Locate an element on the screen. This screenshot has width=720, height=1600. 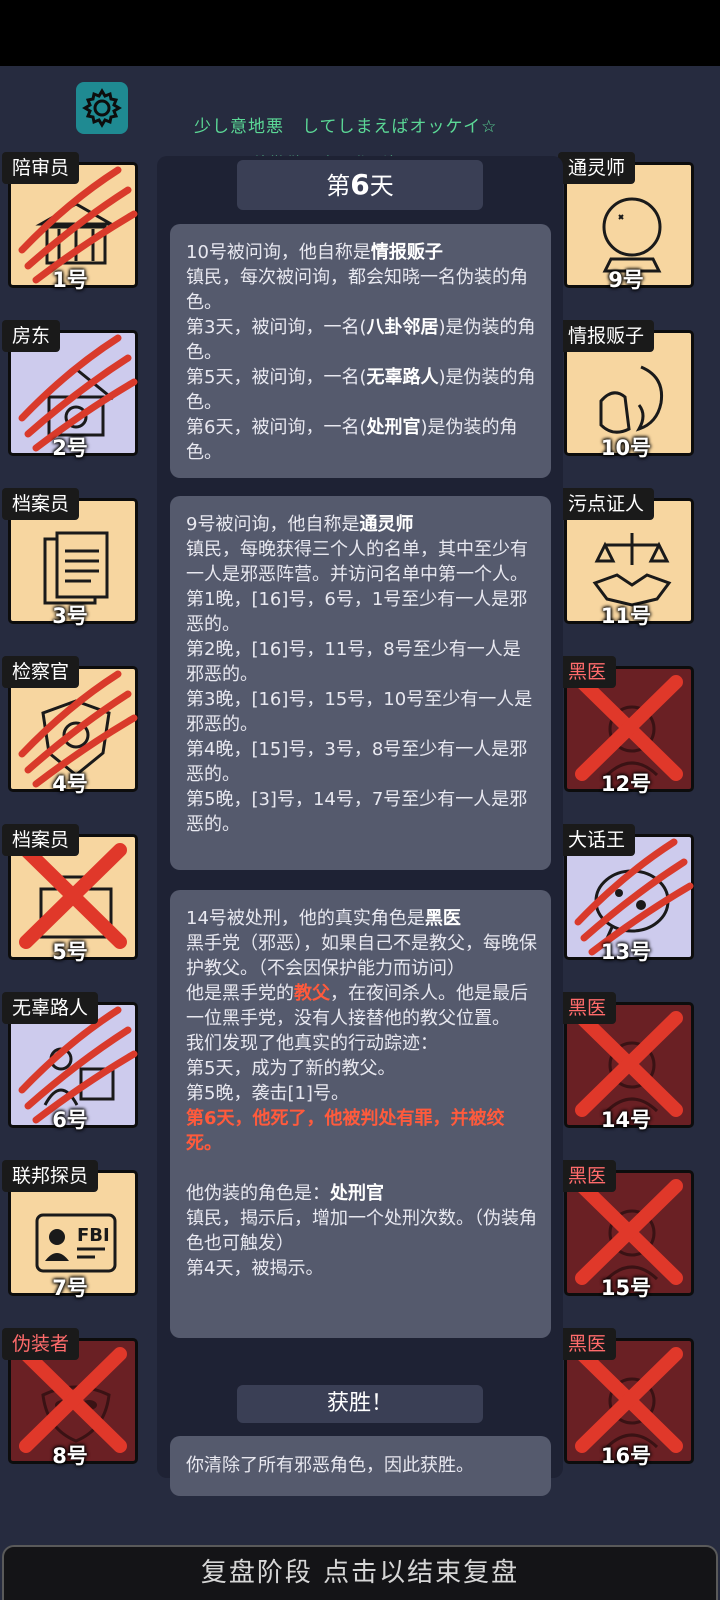
player-number: 3号 is located at coordinates (70, 616).